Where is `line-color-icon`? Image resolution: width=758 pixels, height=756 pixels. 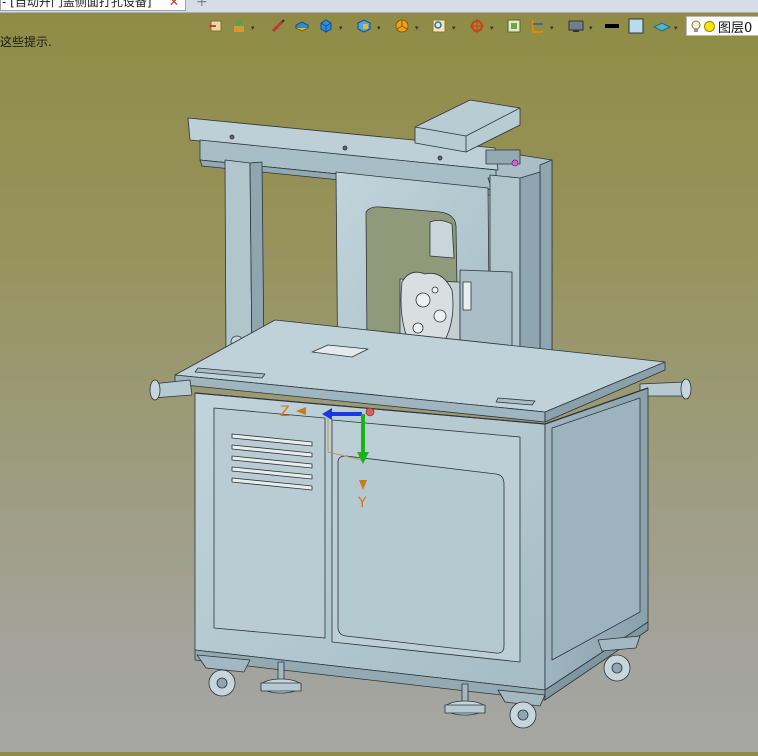 line-color-icon is located at coordinates (612, 26).